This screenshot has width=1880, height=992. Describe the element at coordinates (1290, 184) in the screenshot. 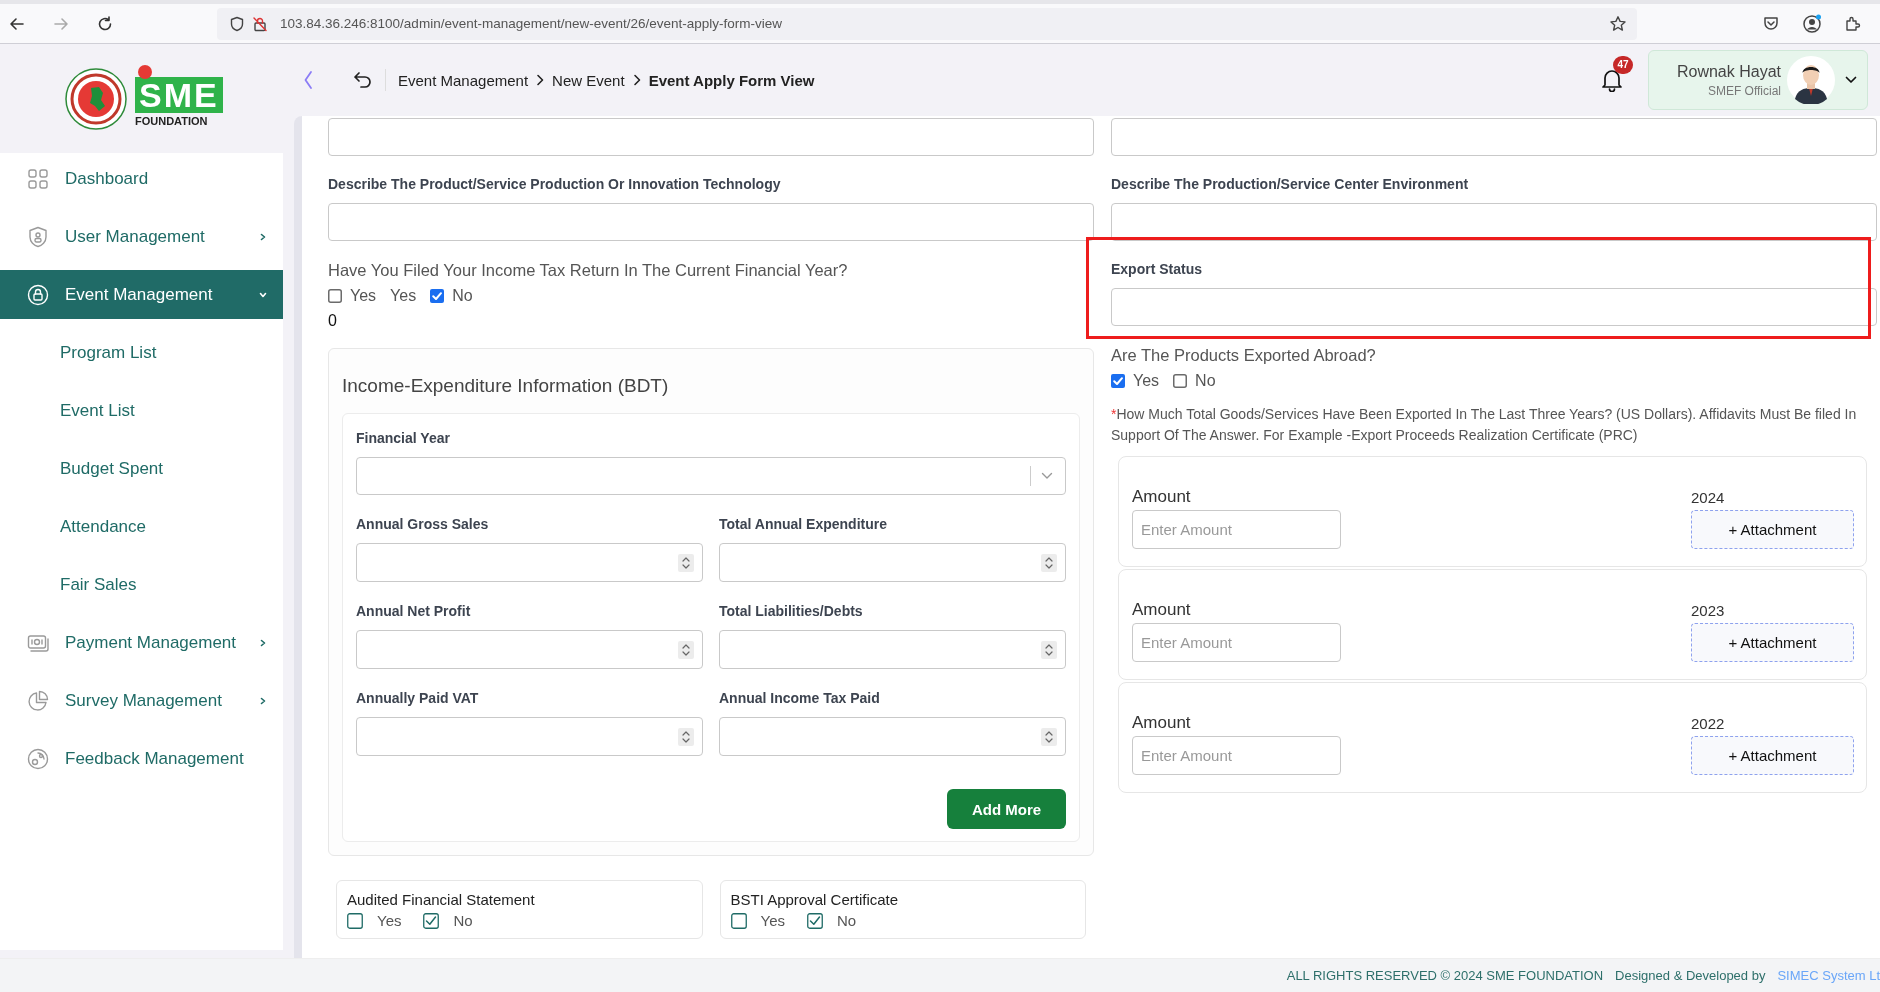

I see `field-label: Describe The Production/Service Center Environment` at that location.